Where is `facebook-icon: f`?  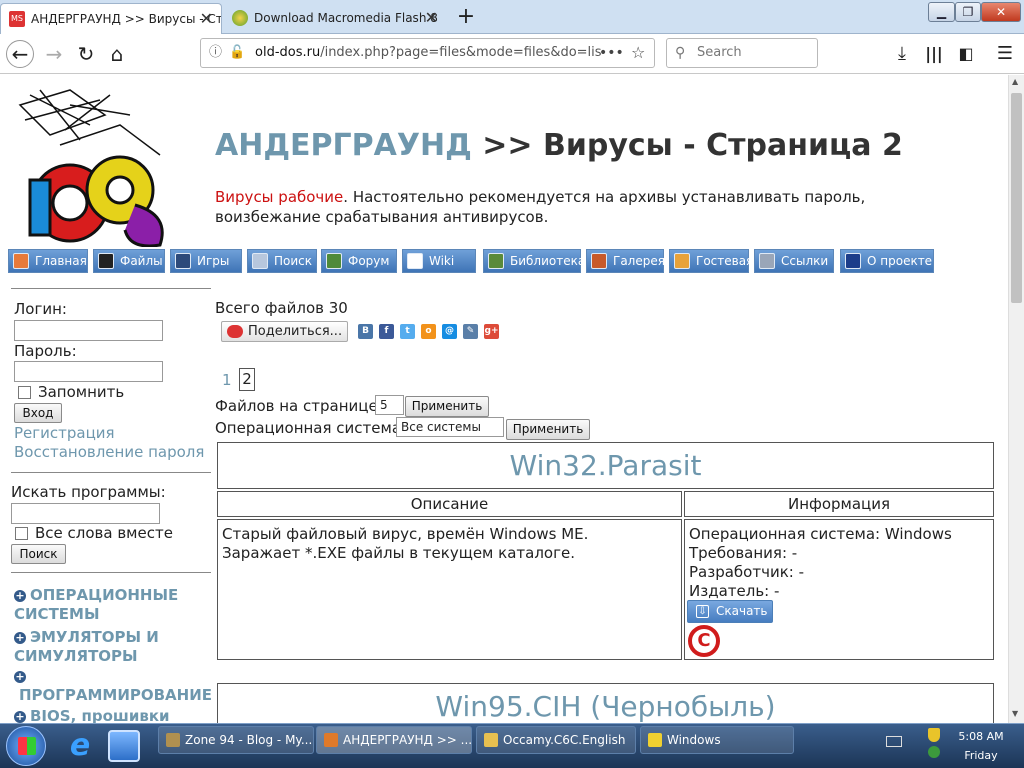
facebook-icon: f is located at coordinates (386, 331).